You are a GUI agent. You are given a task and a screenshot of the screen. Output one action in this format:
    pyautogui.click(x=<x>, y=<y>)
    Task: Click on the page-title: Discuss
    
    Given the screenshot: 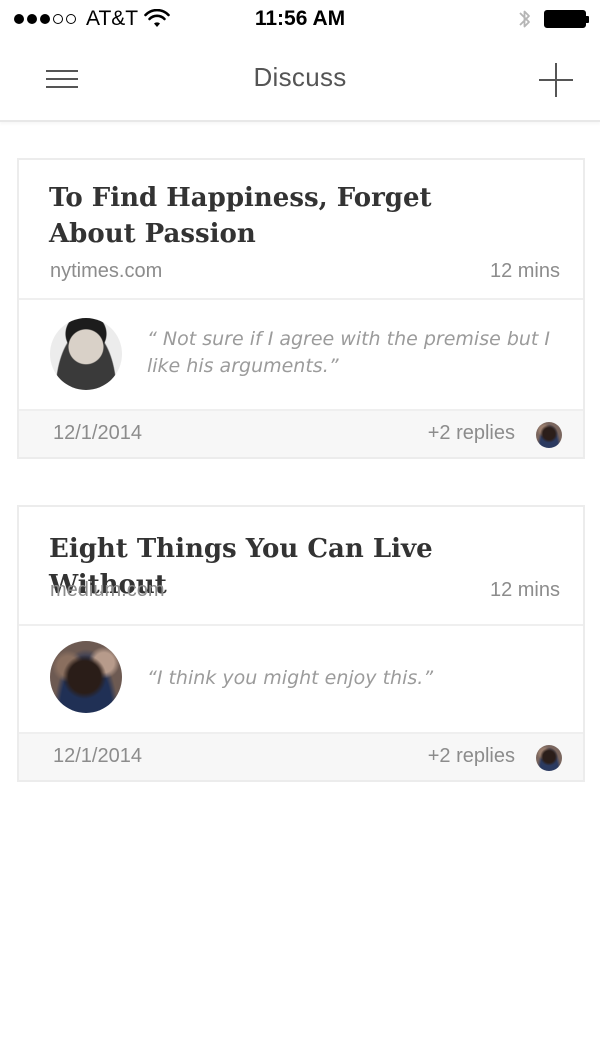 What is the action you would take?
    pyautogui.click(x=300, y=77)
    